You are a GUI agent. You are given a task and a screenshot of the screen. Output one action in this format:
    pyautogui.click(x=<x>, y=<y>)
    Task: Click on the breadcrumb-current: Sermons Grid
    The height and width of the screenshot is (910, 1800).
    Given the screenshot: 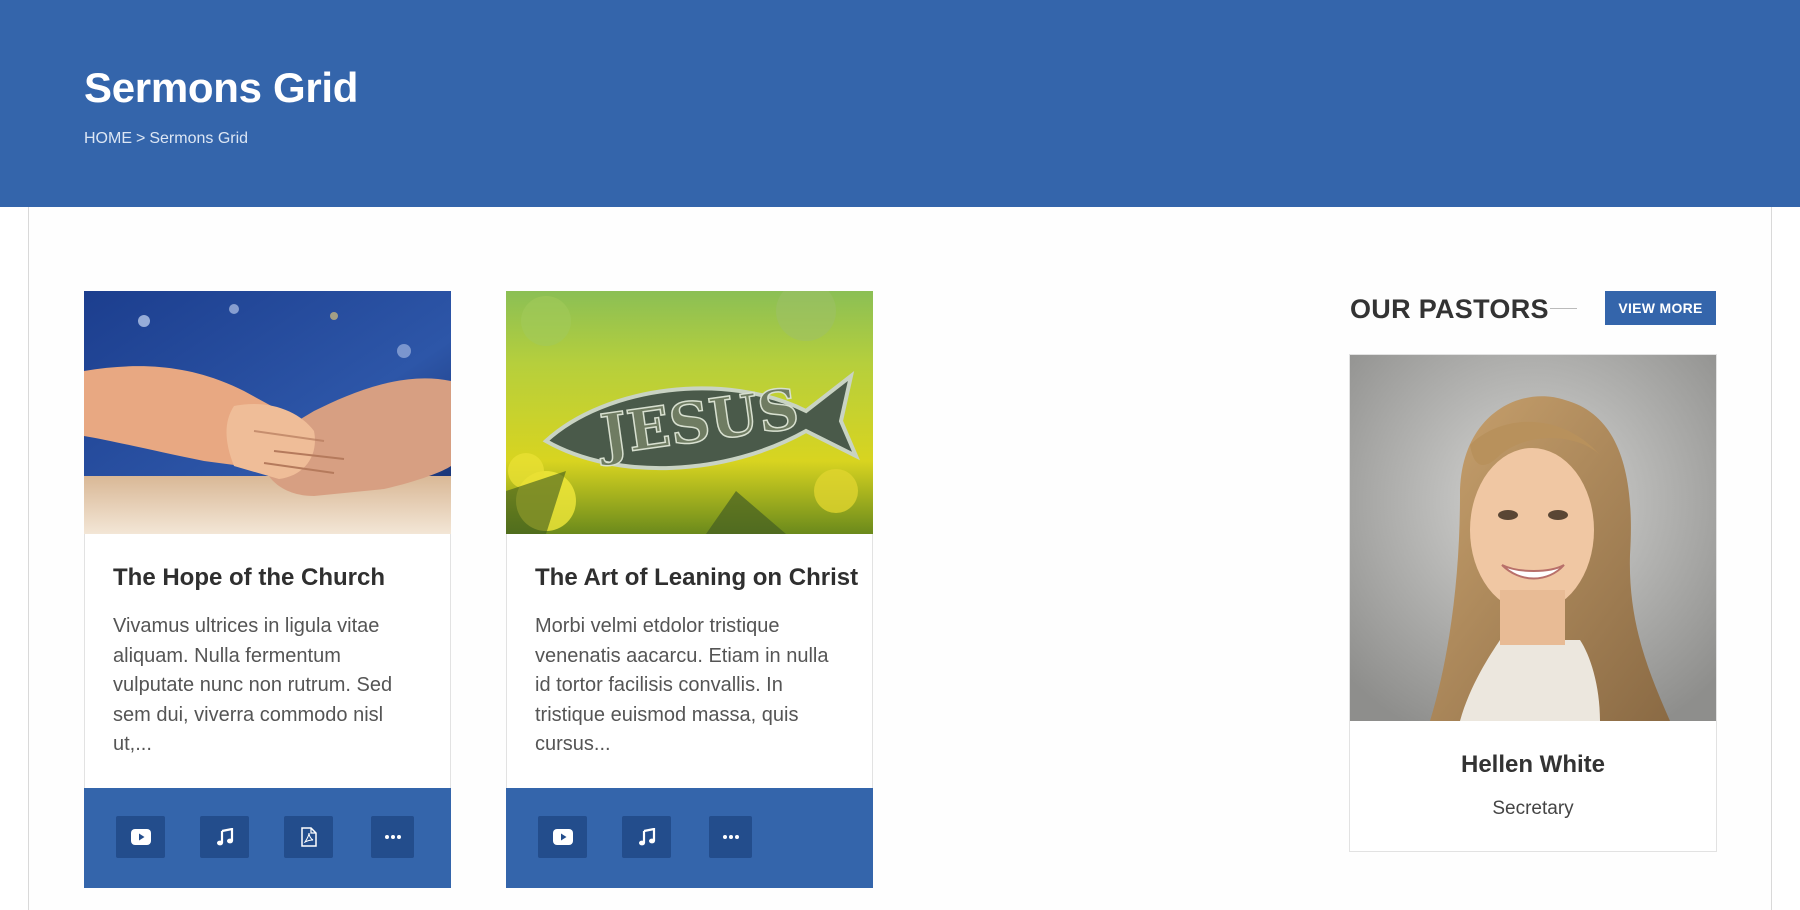 What is the action you would take?
    pyautogui.click(x=199, y=138)
    